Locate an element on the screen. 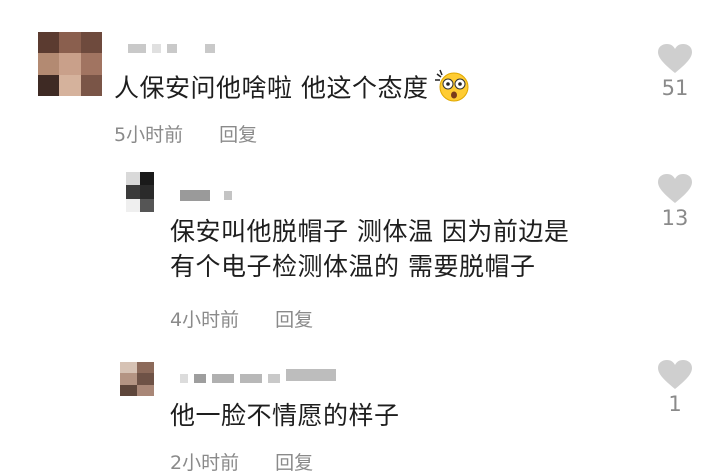 This screenshot has height=475, width=720. timestamp: 4小时前 is located at coordinates (205, 320).